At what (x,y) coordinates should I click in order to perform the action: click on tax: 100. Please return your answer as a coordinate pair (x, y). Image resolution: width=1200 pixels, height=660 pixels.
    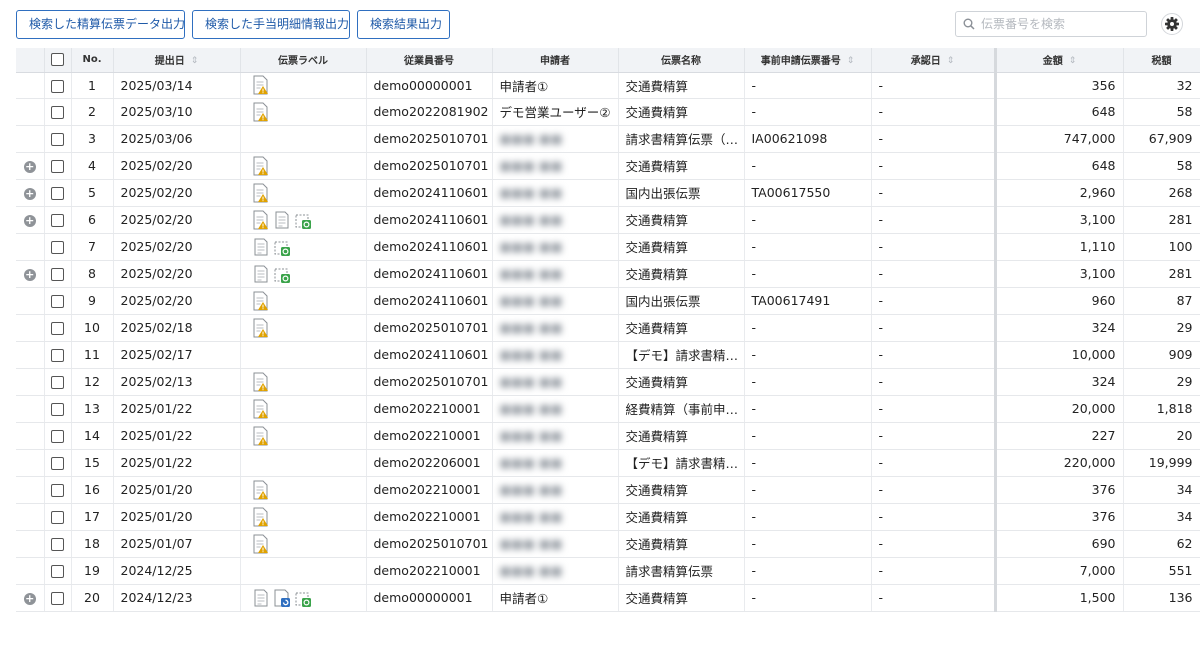
    Looking at the image, I should click on (1161, 247).